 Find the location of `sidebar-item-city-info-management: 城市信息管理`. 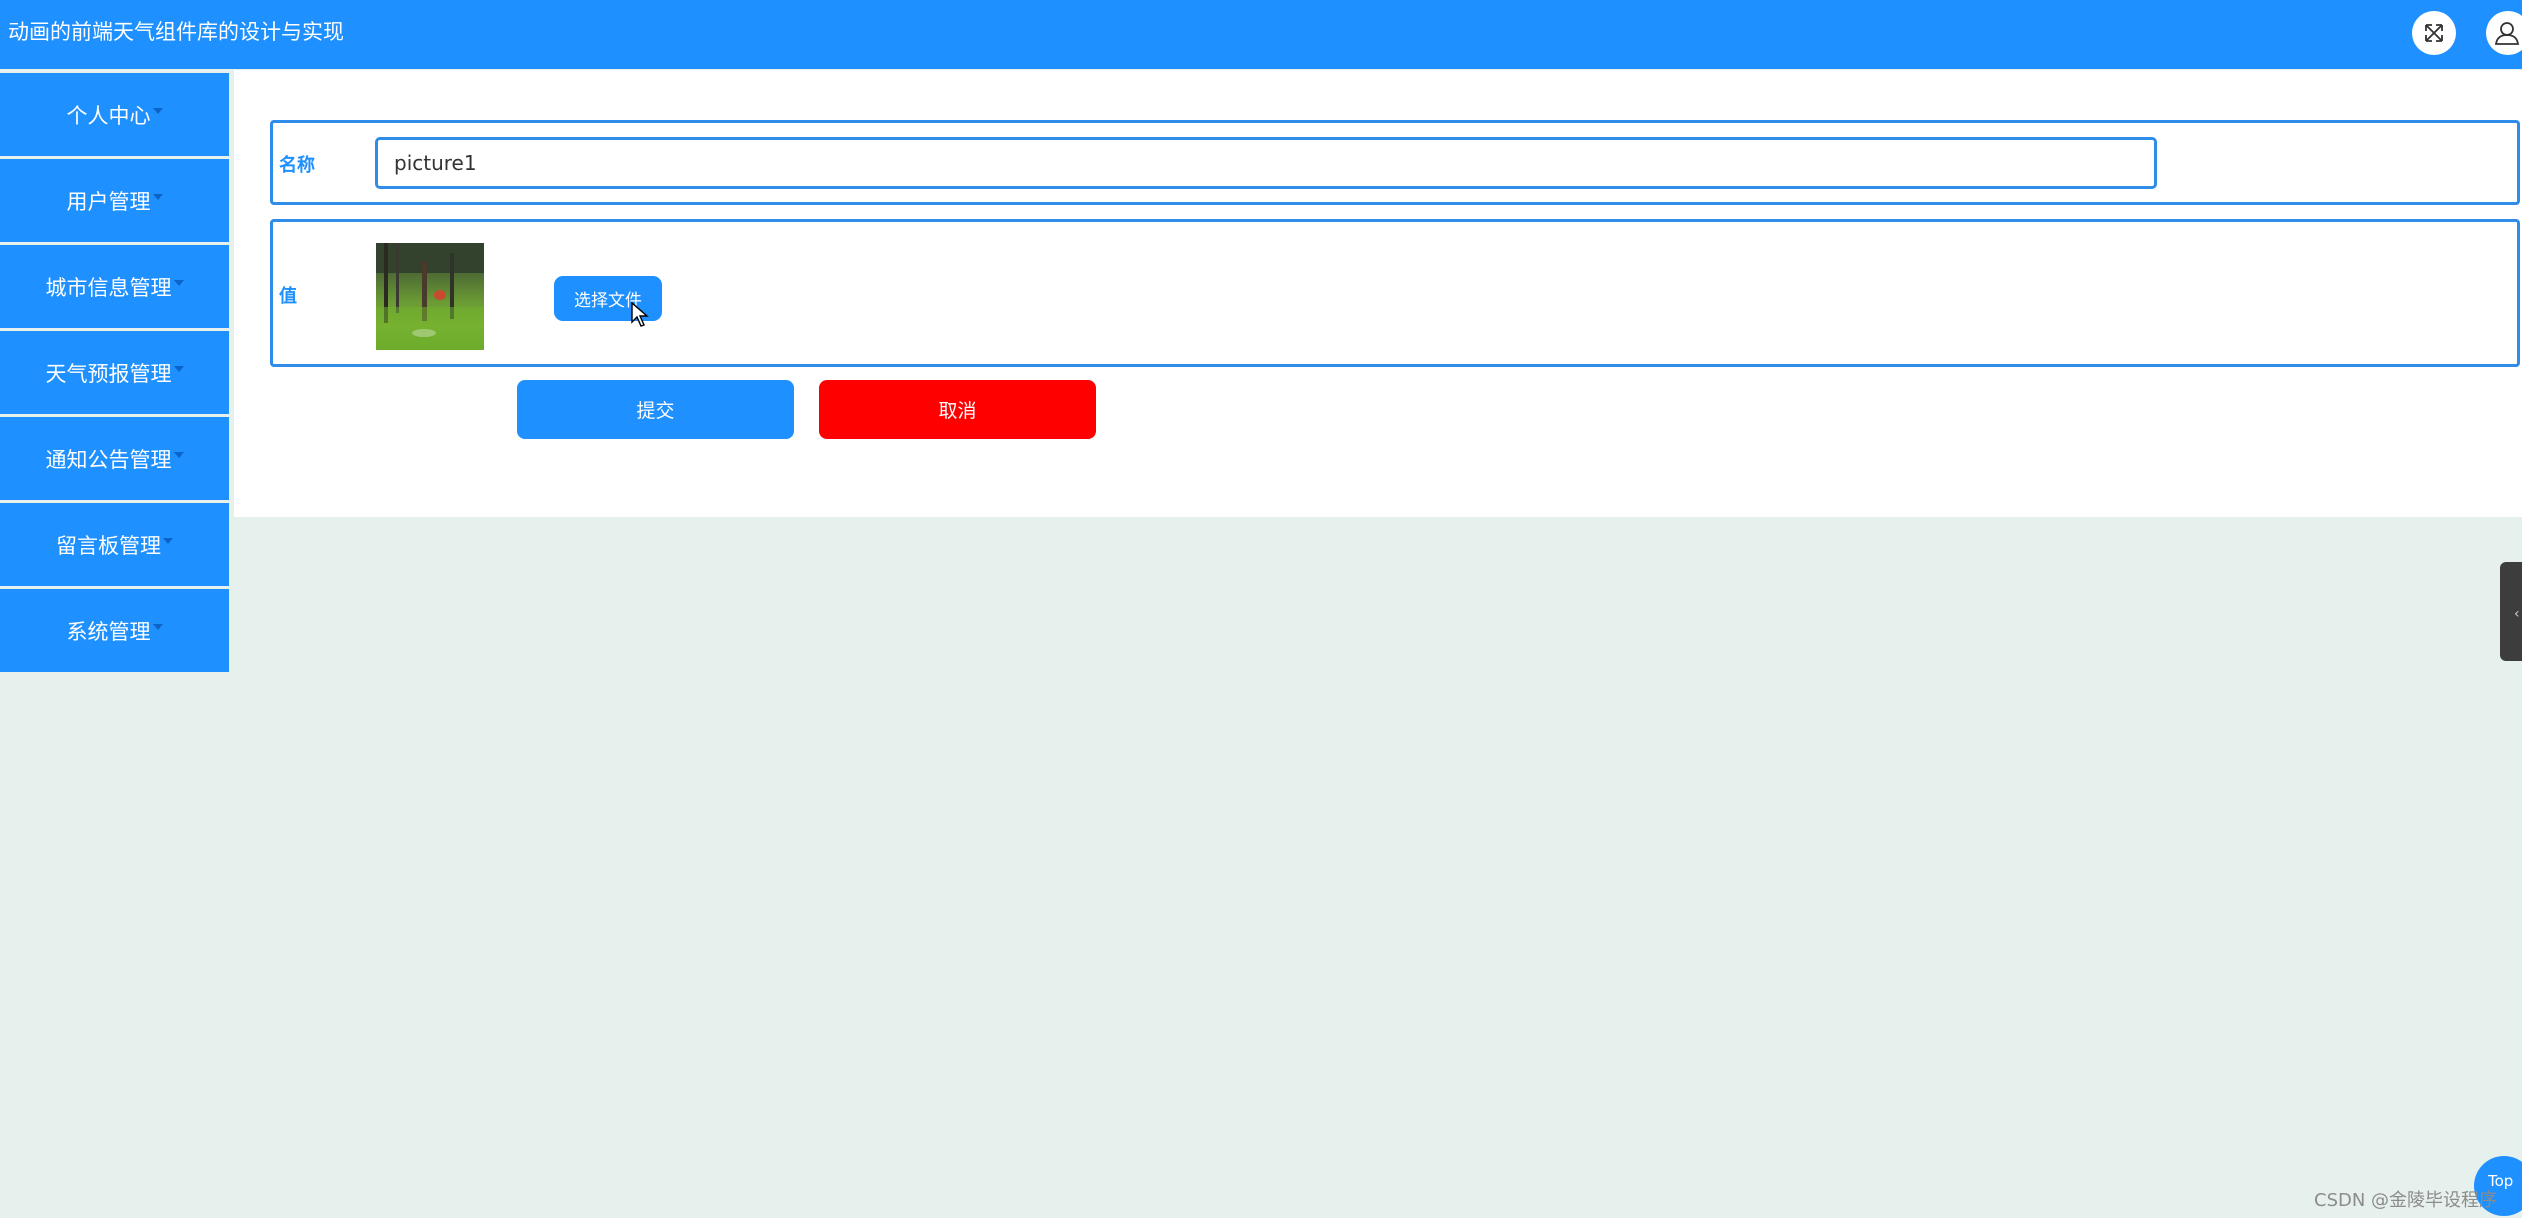

sidebar-item-city-info-management: 城市信息管理 is located at coordinates (114, 286).